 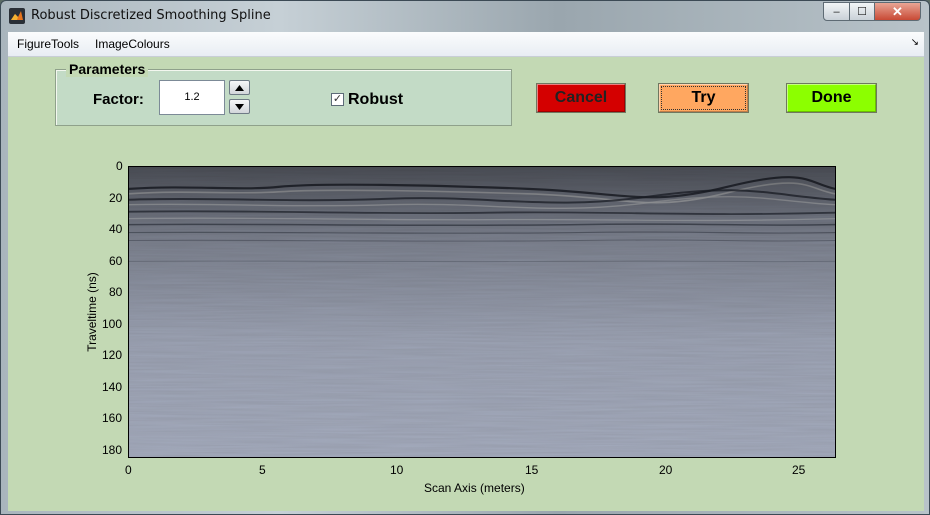 What do you see at coordinates (128, 470) in the screenshot?
I see `x-tick-label: 0` at bounding box center [128, 470].